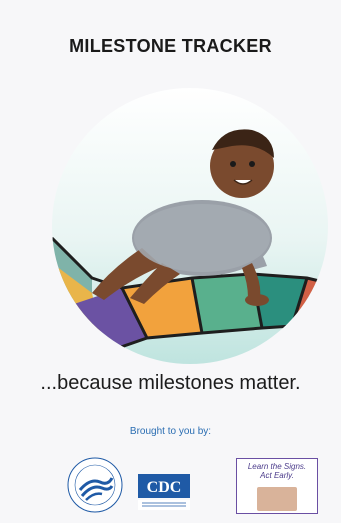 The width and height of the screenshot is (341, 523). Describe the element at coordinates (170, 431) in the screenshot. I see `brought-to-you-label: Brought to you by:` at that location.